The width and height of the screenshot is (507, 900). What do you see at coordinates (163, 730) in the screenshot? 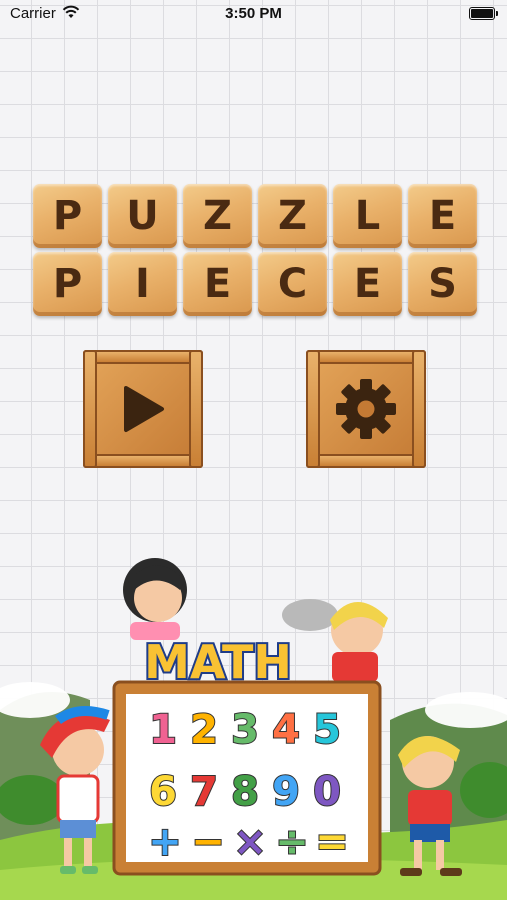
I see `digit: 1` at bounding box center [163, 730].